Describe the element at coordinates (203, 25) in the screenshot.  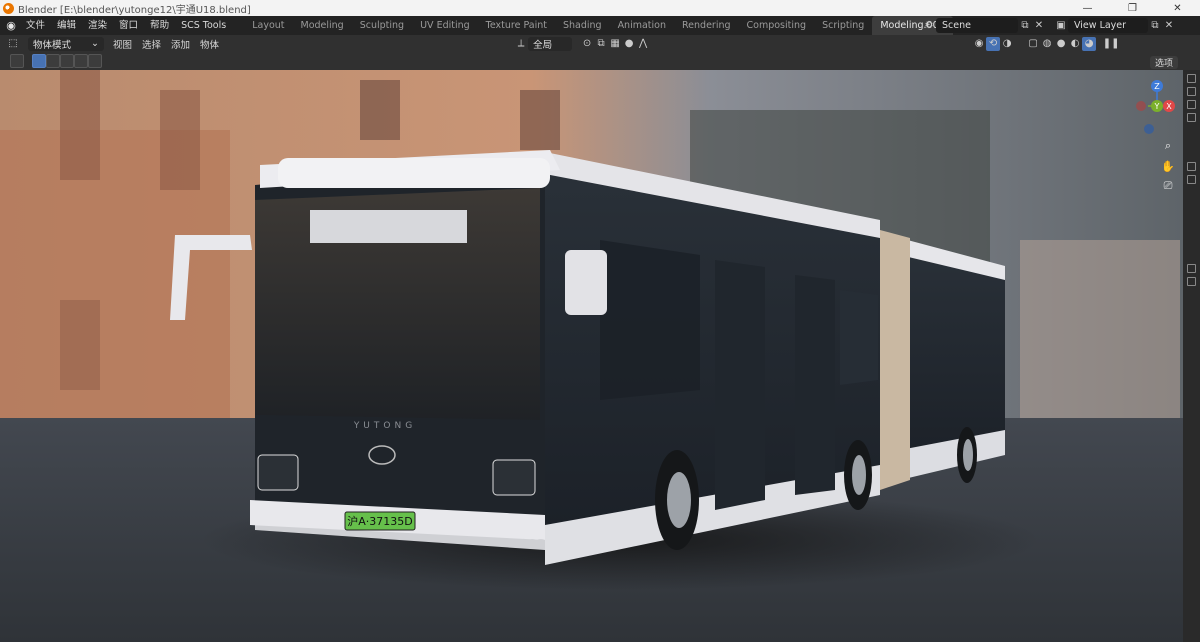
I see `menu-scs-tools: SCS Tools` at that location.